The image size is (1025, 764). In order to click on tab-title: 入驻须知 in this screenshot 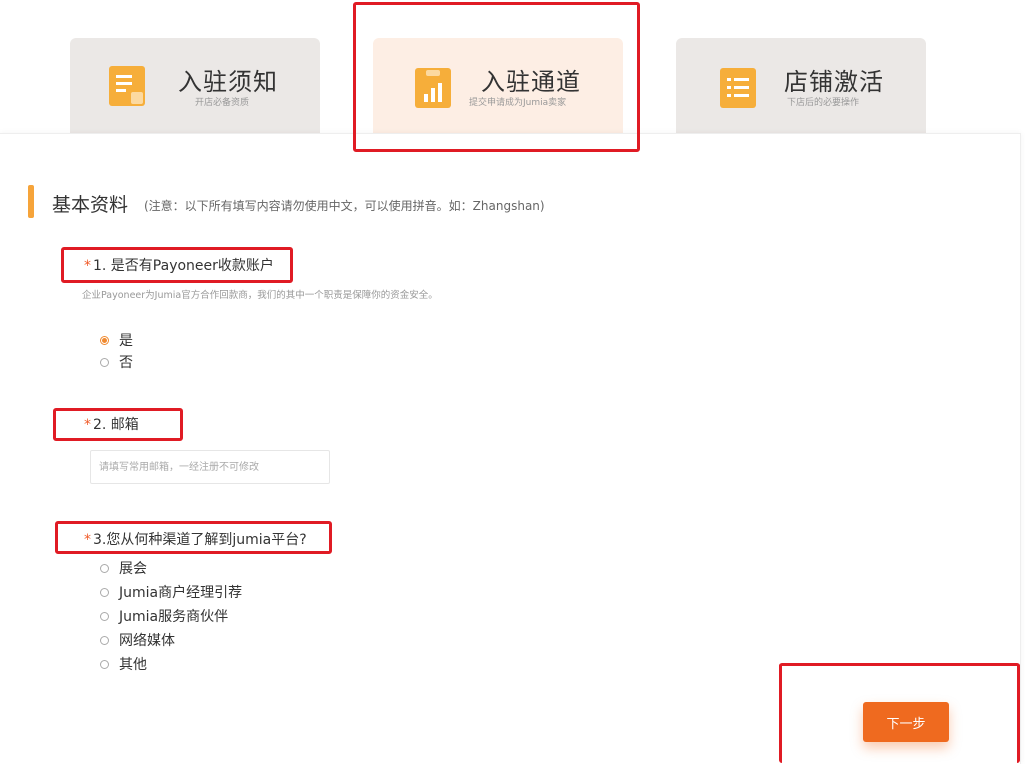, I will do `click(228, 82)`.